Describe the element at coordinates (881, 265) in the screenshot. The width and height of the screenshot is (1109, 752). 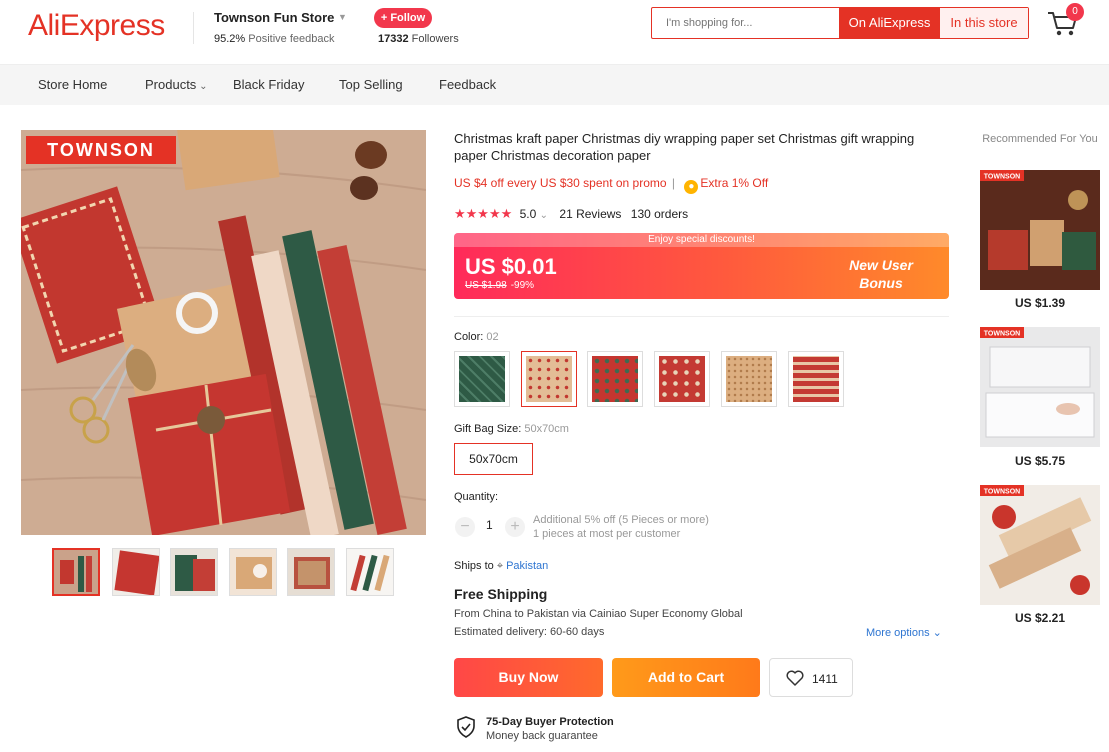
I see `new-user-line1: New User` at that location.